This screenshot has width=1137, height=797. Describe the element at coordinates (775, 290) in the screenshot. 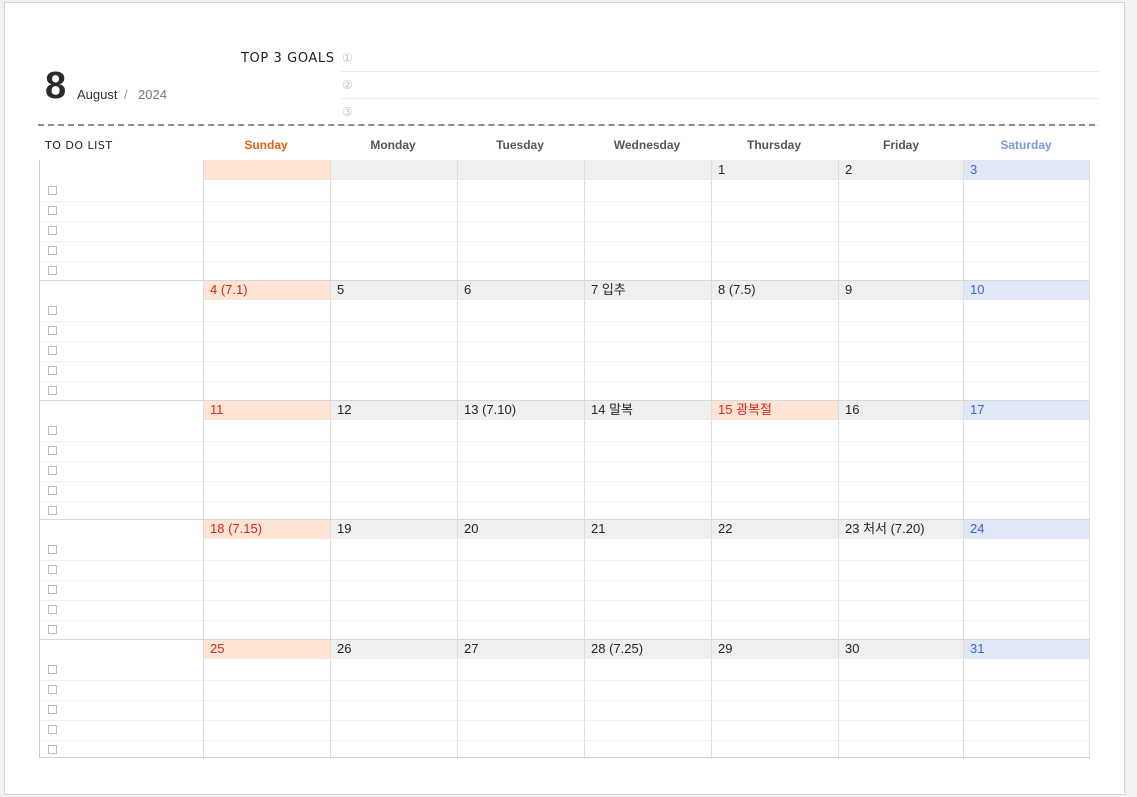

I see `date-cell-header: 8 (7.5)` at that location.